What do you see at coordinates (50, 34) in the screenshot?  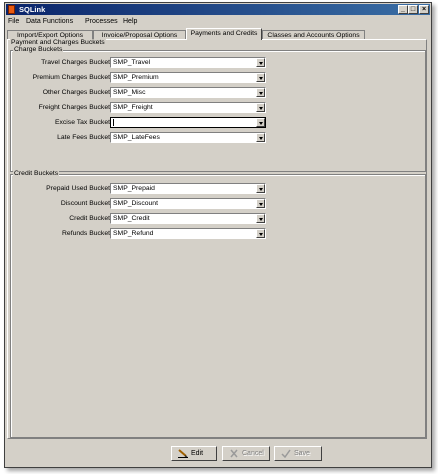 I see `tab-import-export: Import/Export Options` at bounding box center [50, 34].